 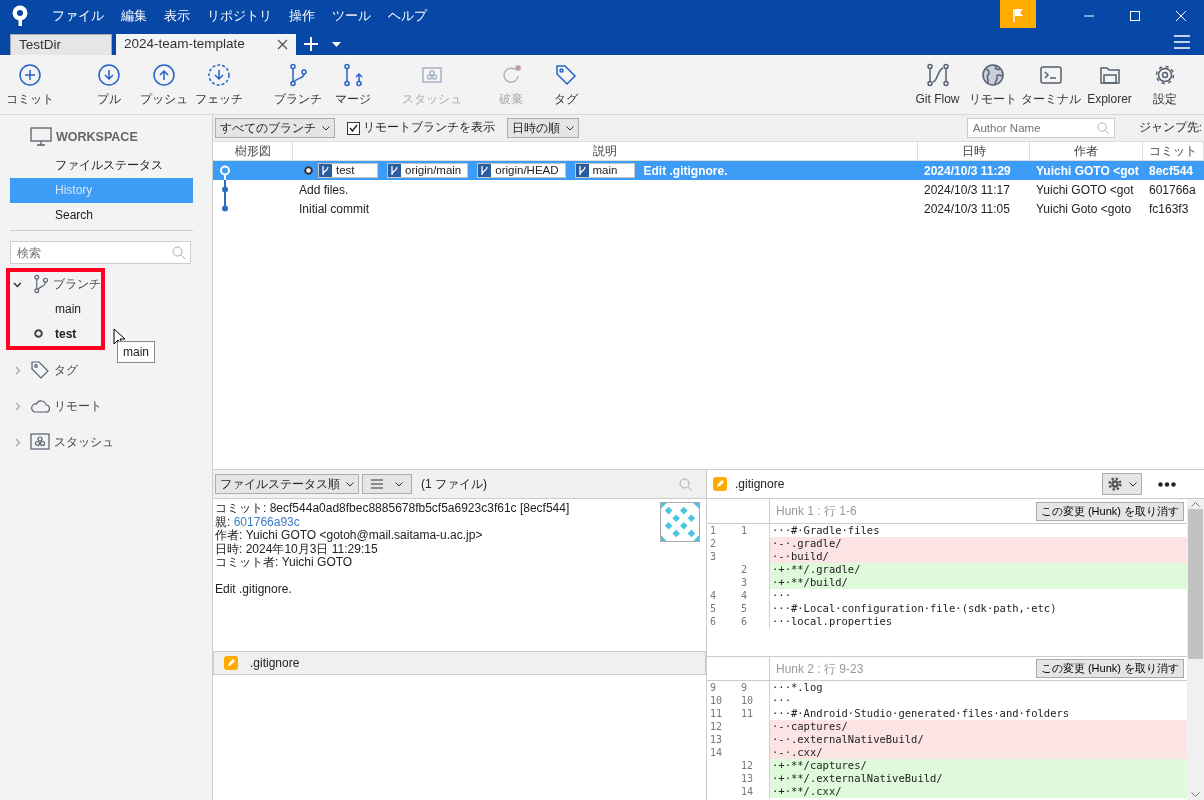 I want to click on code-line: ···#·Gradle·files, so click(x=826, y=530).